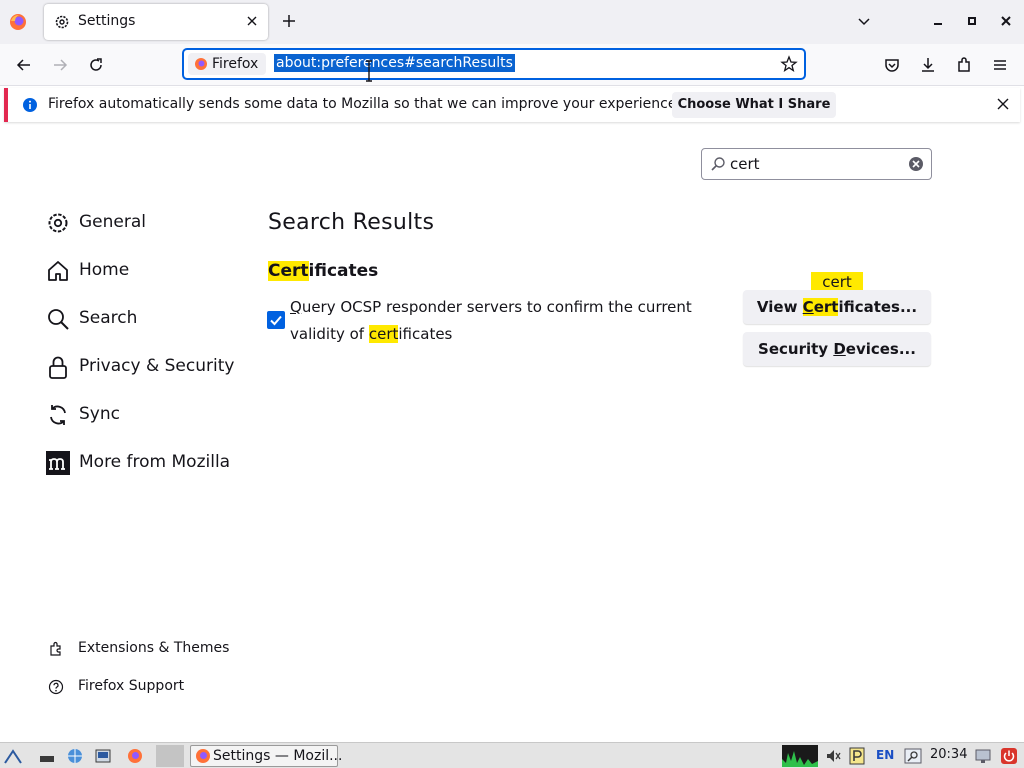 This screenshot has height=768, width=1024. I want to click on url-input: about:preferences#searchResults, so click(394, 63).